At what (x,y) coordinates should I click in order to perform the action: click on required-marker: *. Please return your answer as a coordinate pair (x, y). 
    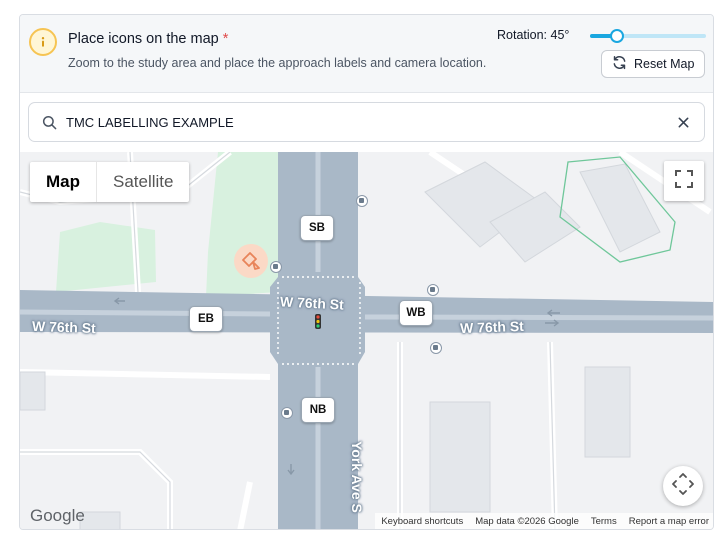
    Looking at the image, I should click on (225, 39).